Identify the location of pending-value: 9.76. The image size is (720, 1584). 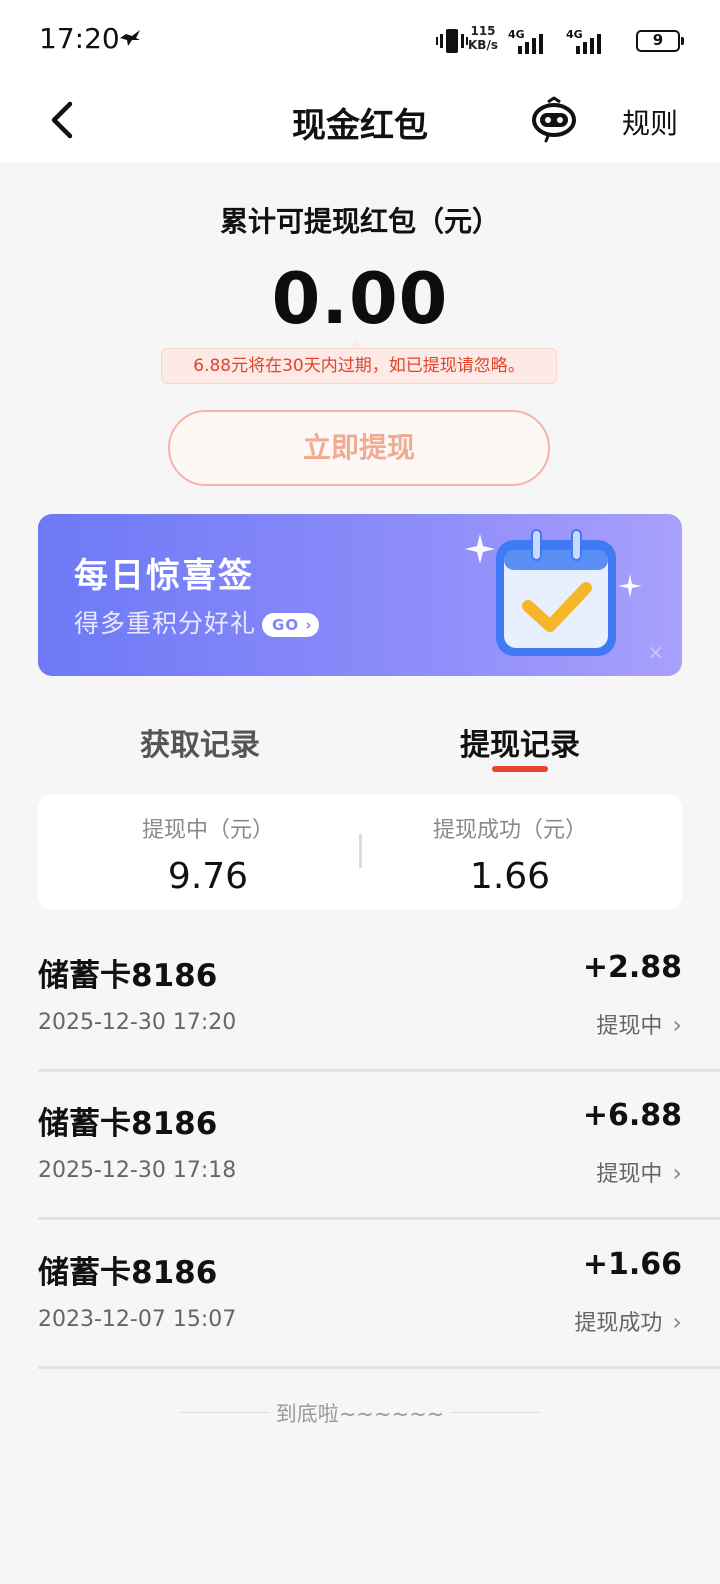
(208, 876).